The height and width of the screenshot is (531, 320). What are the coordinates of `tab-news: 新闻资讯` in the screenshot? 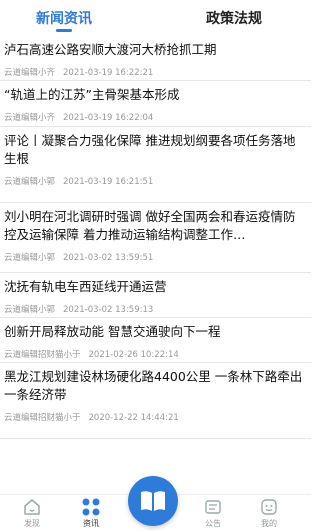 It's located at (64, 18).